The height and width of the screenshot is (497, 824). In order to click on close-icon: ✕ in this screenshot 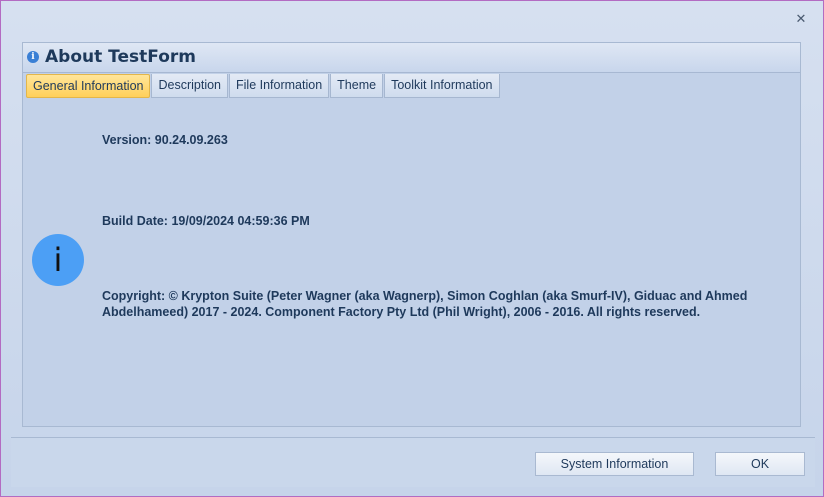, I will do `click(801, 20)`.